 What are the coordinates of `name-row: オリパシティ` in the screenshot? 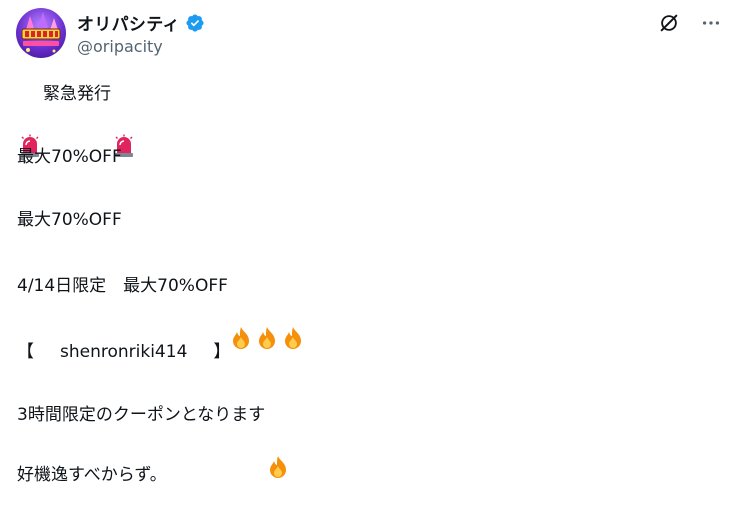 It's located at (141, 22).